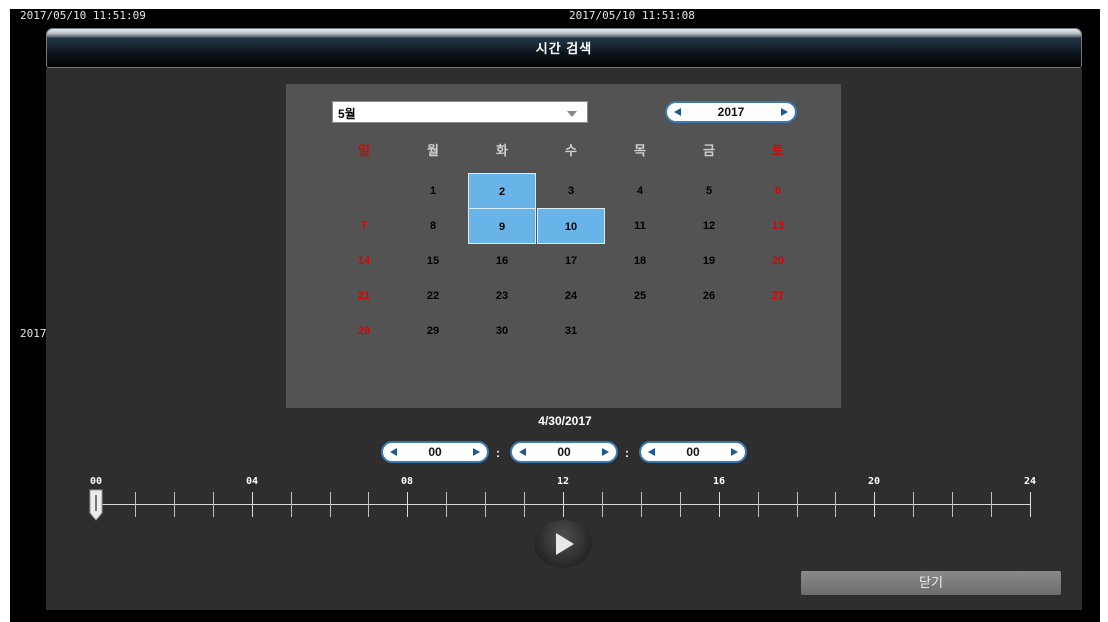  Describe the element at coordinates (874, 481) in the screenshot. I see `timeline-hour-label: 20` at that location.